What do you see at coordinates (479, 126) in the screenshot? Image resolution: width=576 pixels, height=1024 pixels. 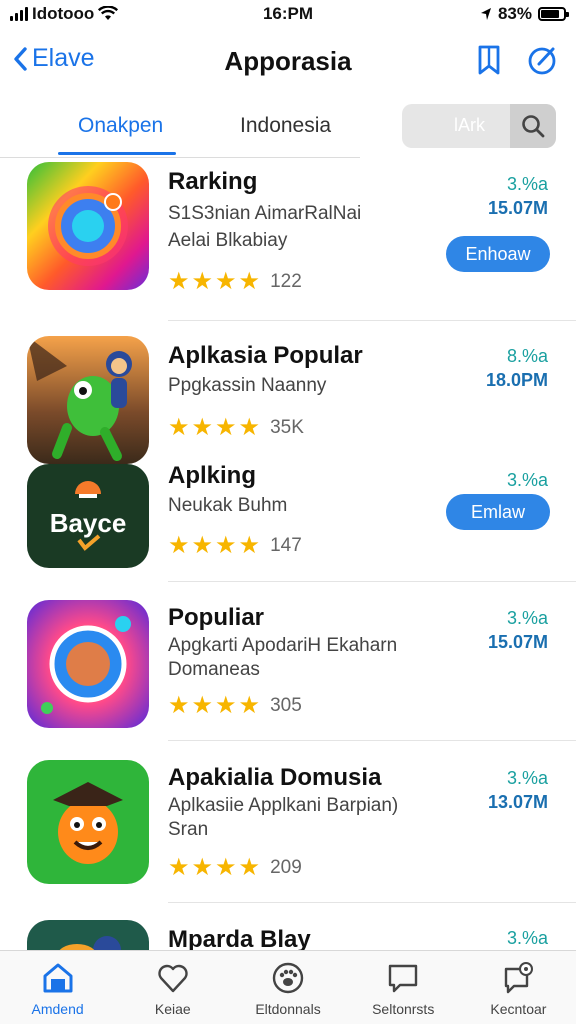 I see `search-field: lArk` at bounding box center [479, 126].